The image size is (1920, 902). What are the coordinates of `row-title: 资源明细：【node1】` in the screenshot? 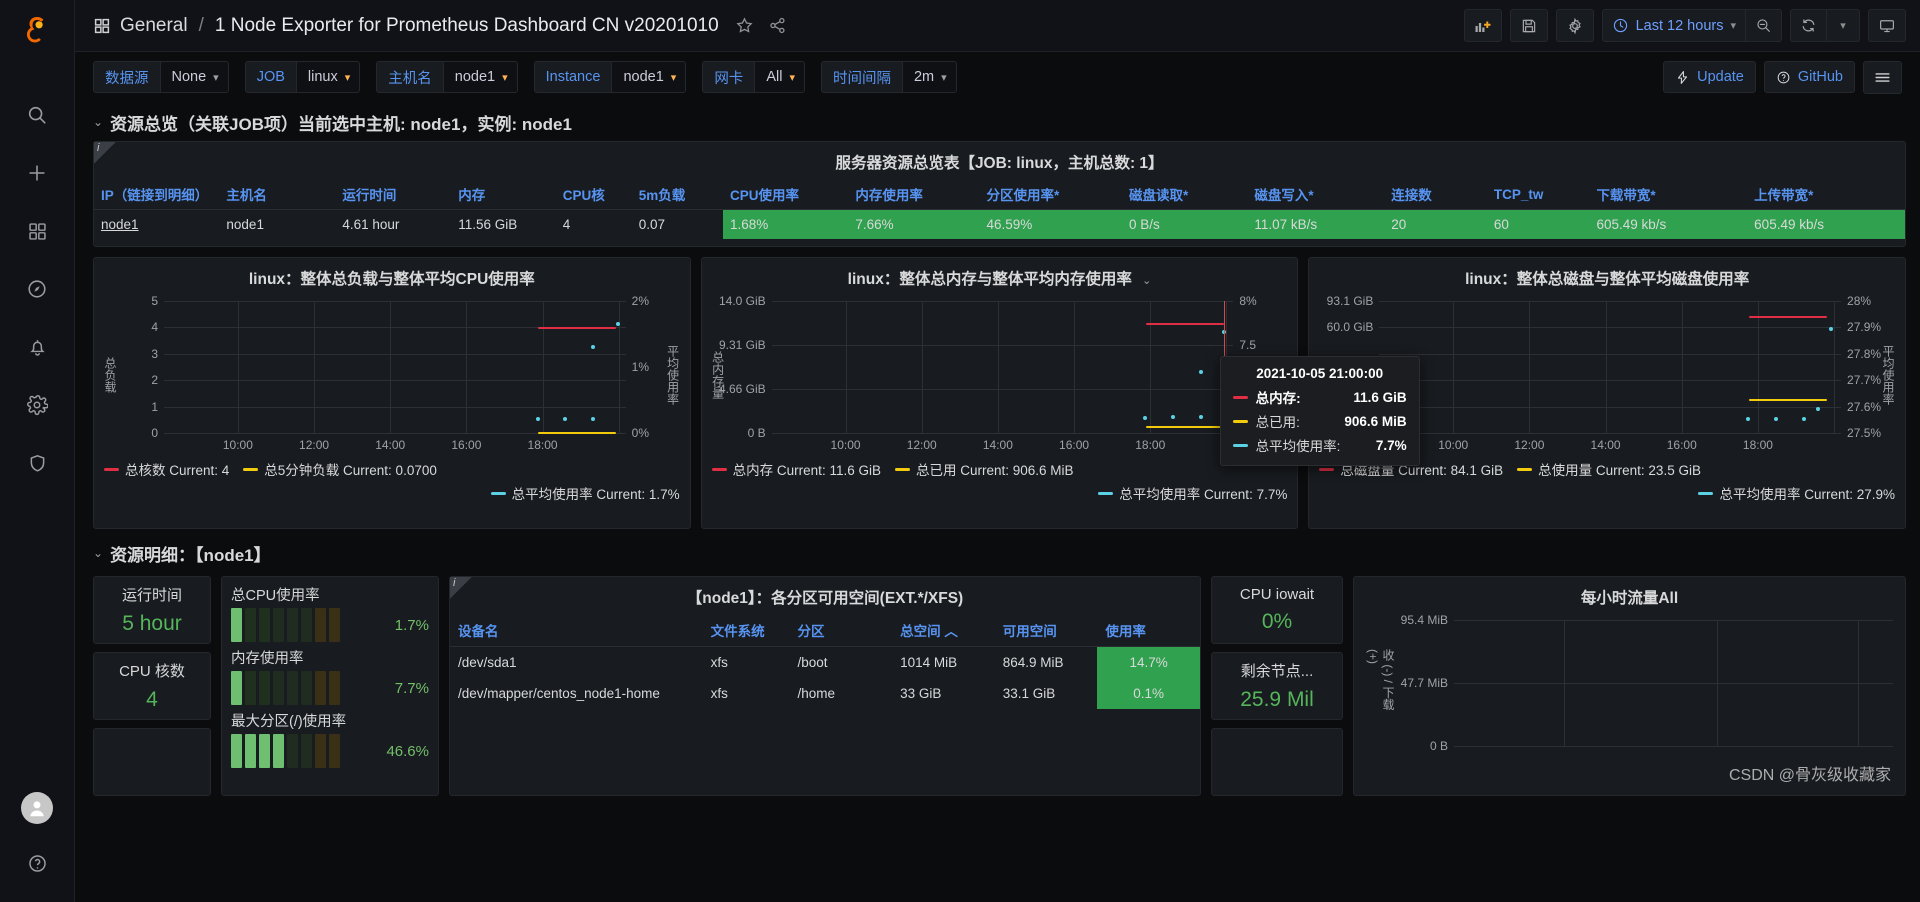 It's located at (190, 555).